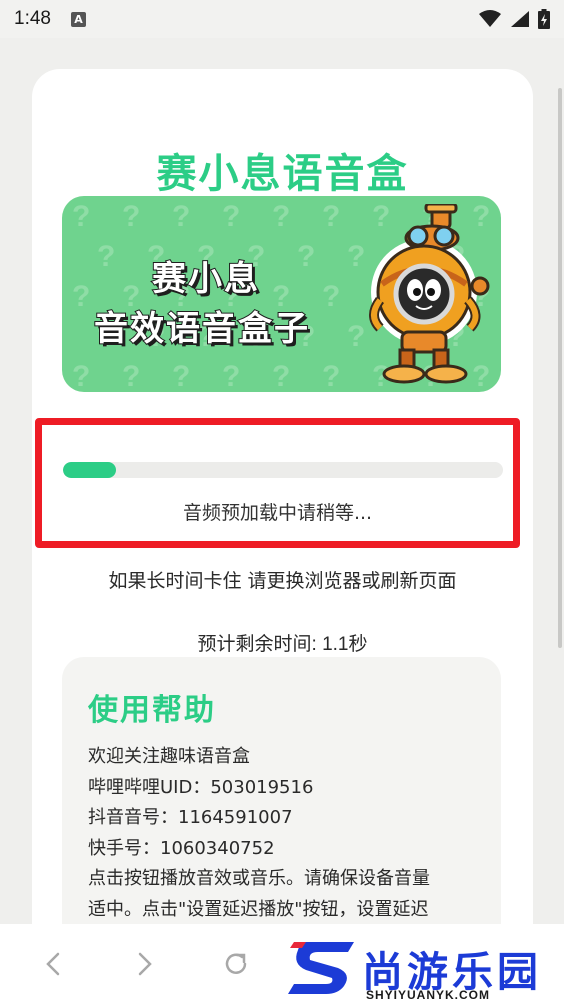  I want to click on reload-icon, so click(236, 964).